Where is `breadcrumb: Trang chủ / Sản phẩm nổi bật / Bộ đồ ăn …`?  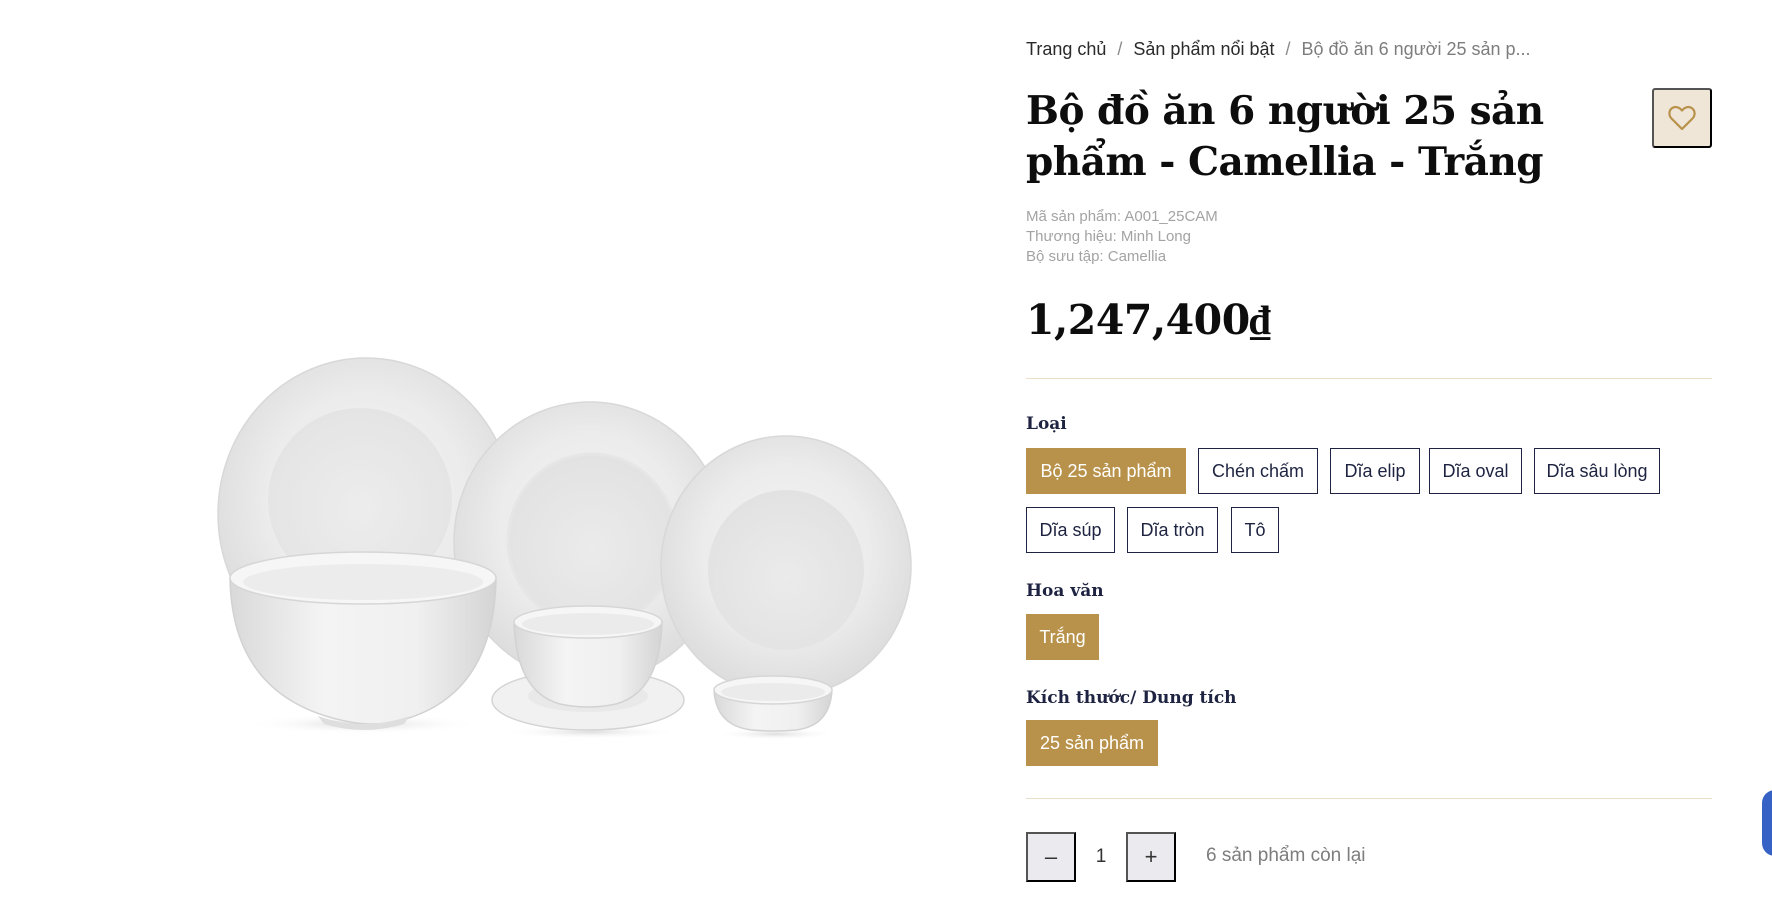
breadcrumb: Trang chủ / Sản phẩm nổi bật / Bộ đồ ăn … is located at coordinates (1278, 49).